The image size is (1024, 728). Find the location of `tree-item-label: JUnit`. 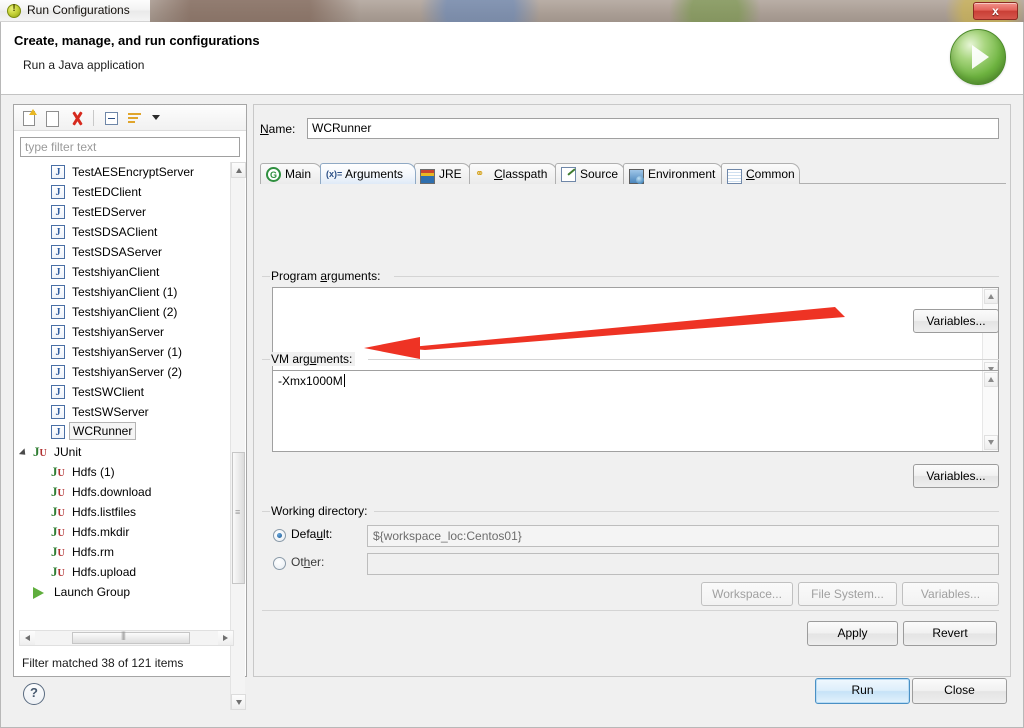

tree-item-label: JUnit is located at coordinates (68, 452).